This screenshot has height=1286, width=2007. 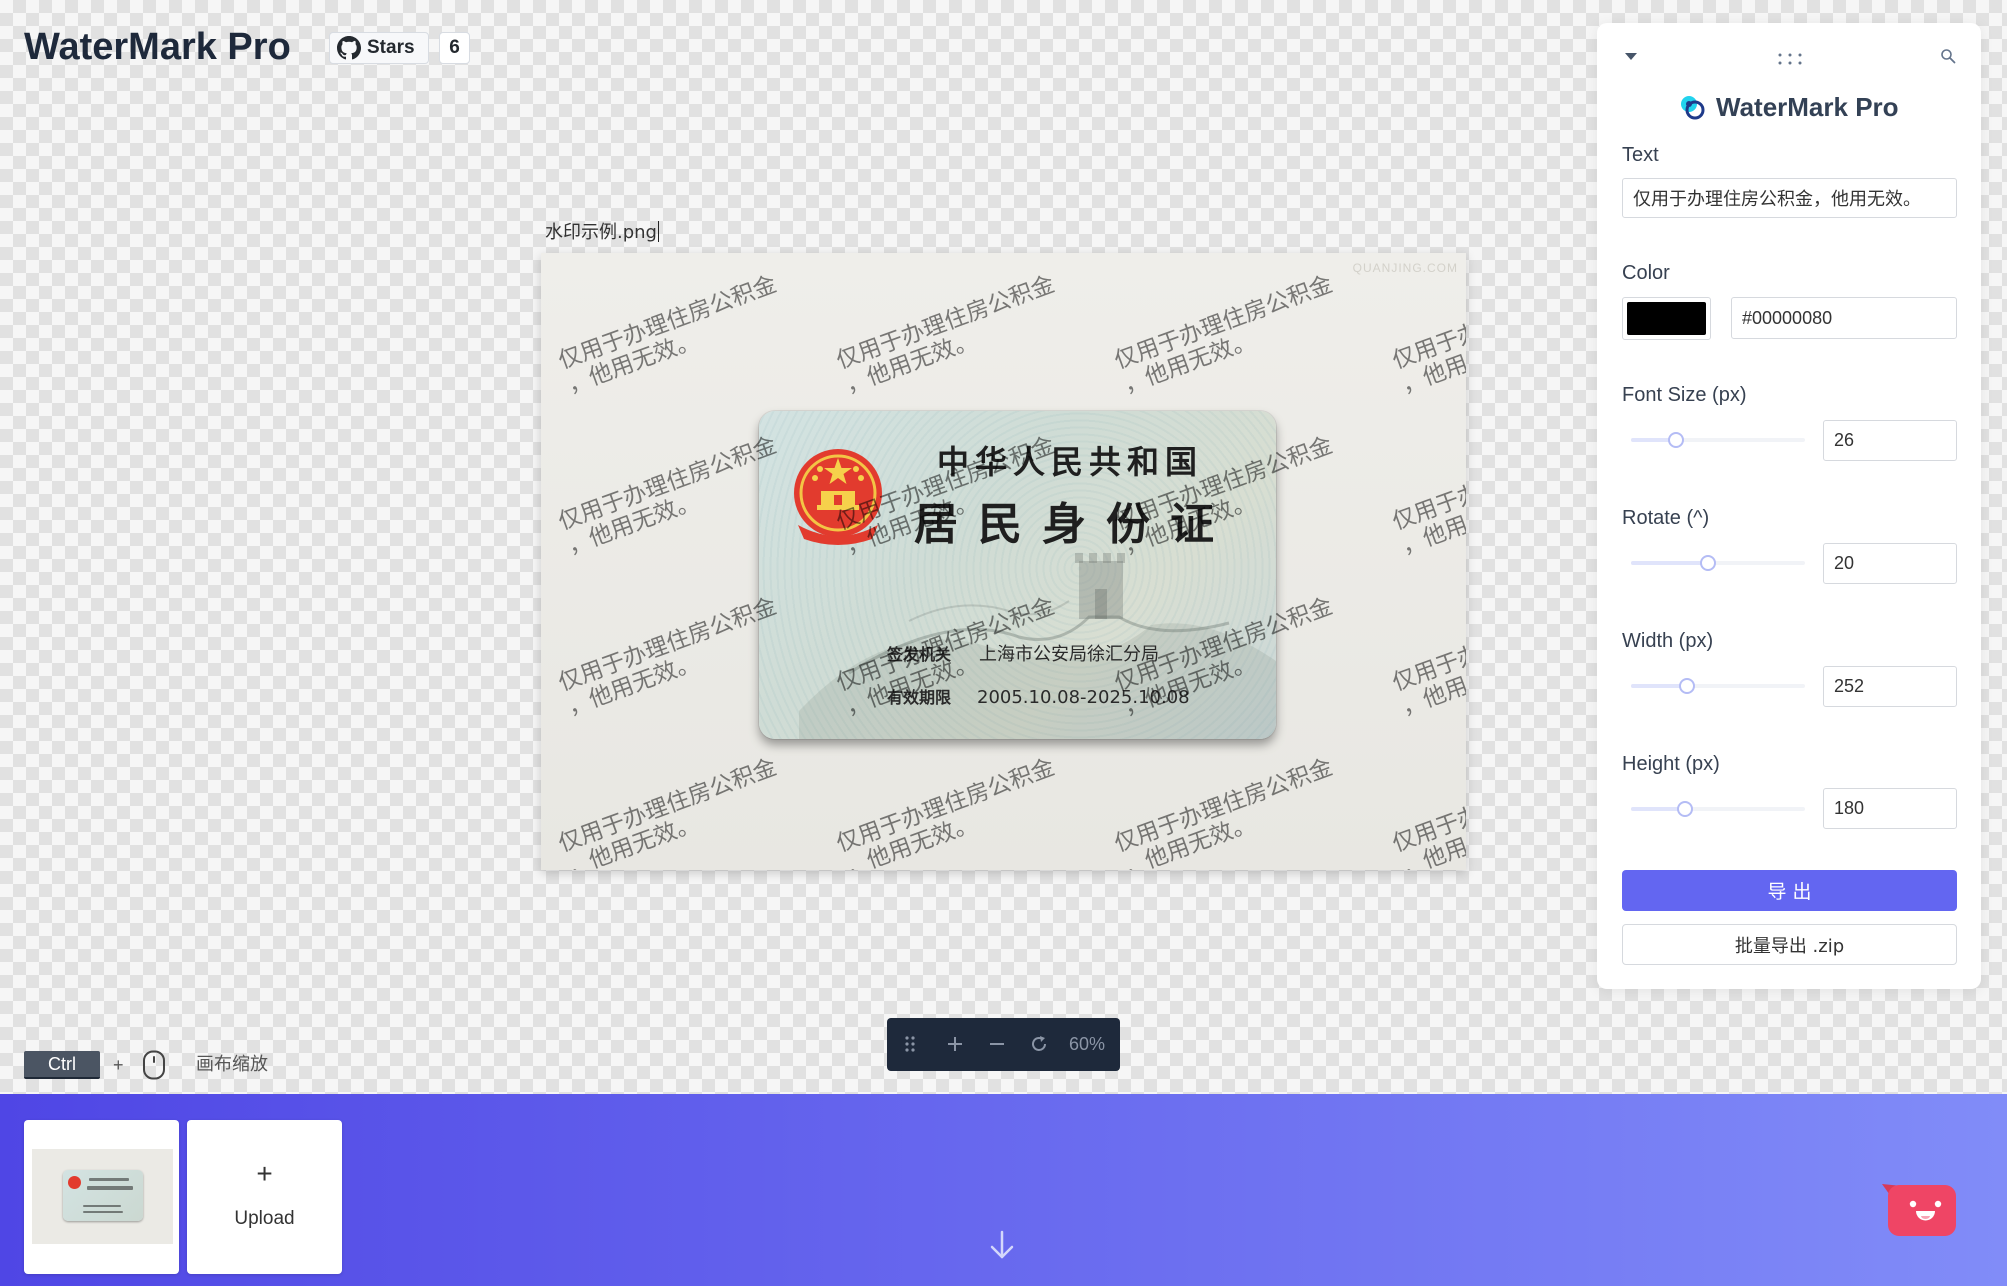 I want to click on file-name-text: 水印示例.png, so click(x=601, y=232).